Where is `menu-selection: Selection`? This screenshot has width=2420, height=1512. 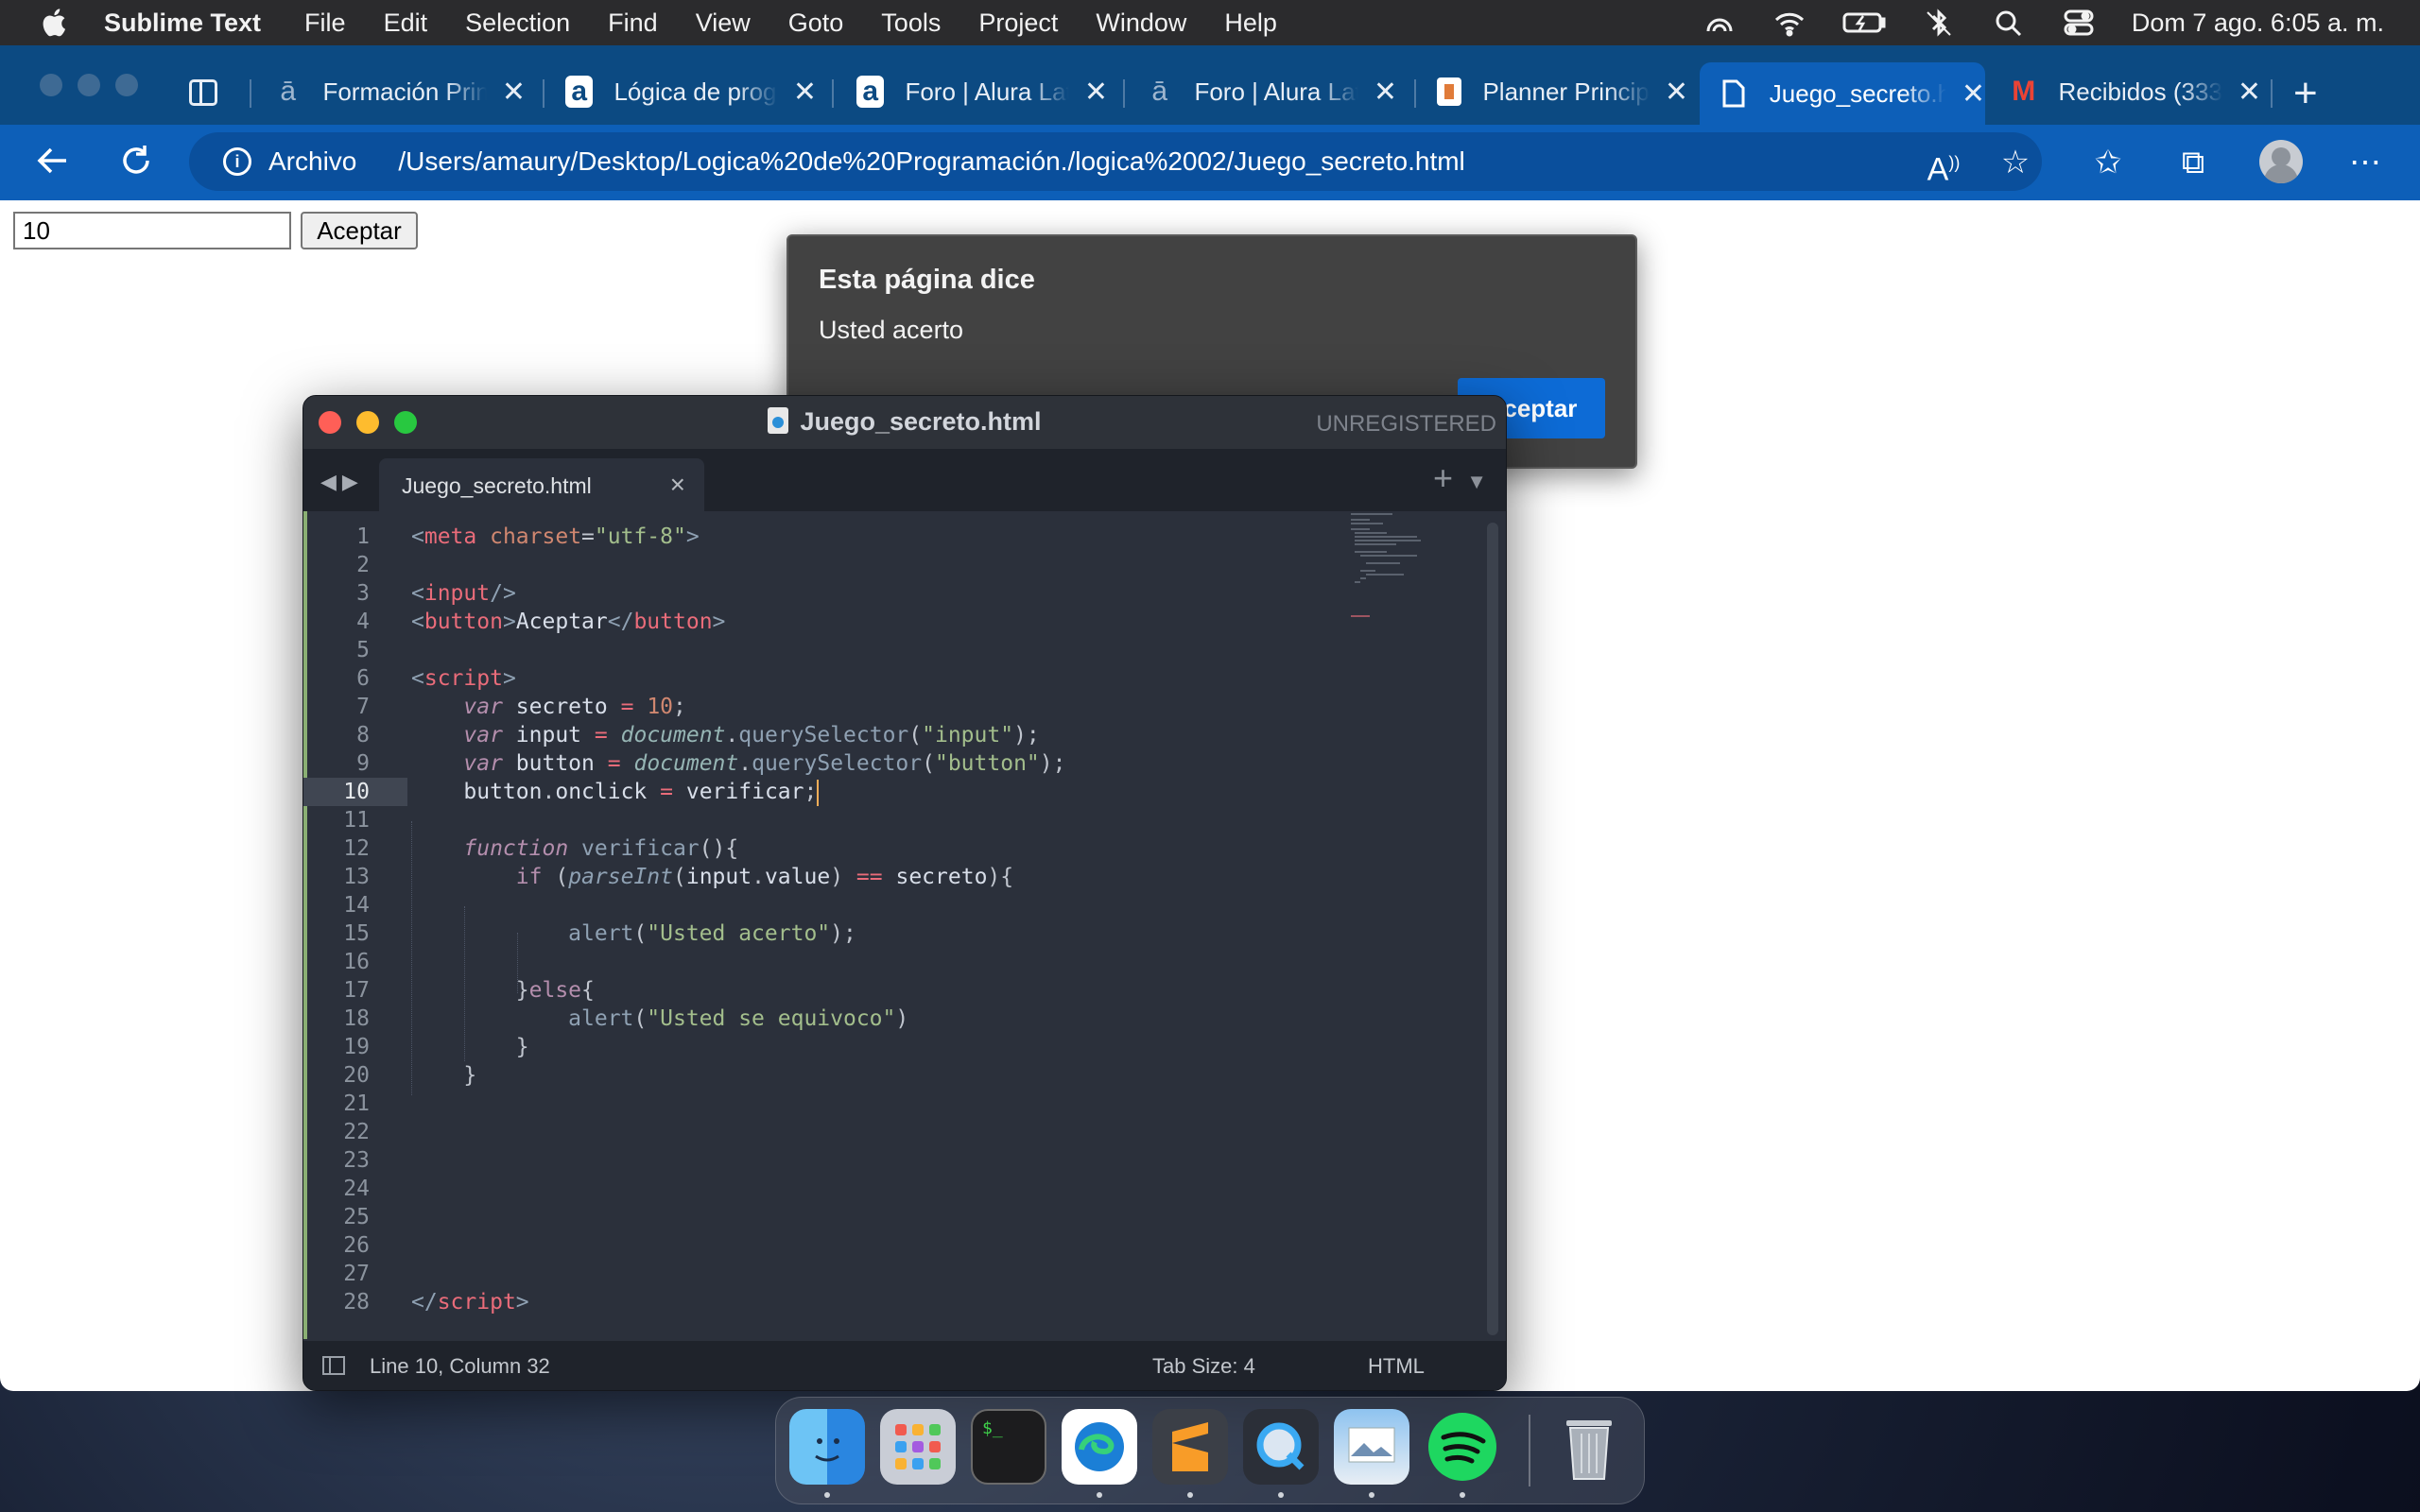 menu-selection: Selection is located at coordinates (518, 23).